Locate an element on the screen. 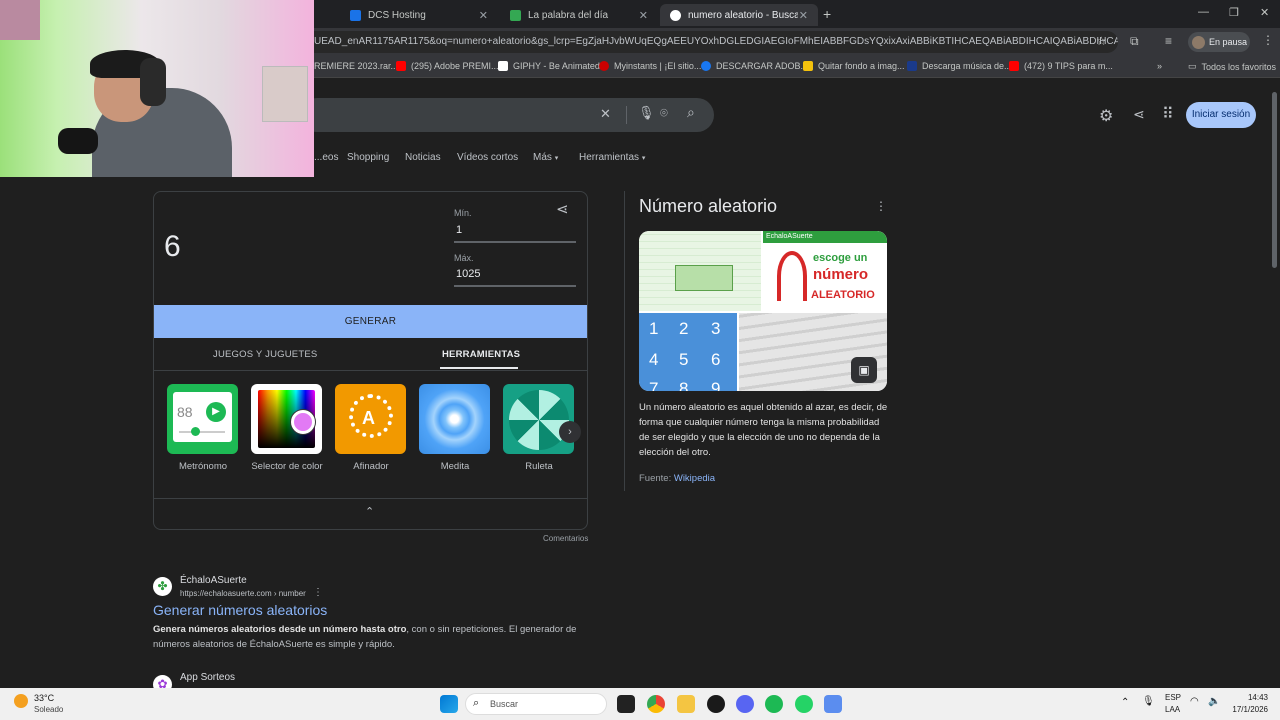 The height and width of the screenshot is (720, 1280). weather-temp: 33°C is located at coordinates (44, 698).